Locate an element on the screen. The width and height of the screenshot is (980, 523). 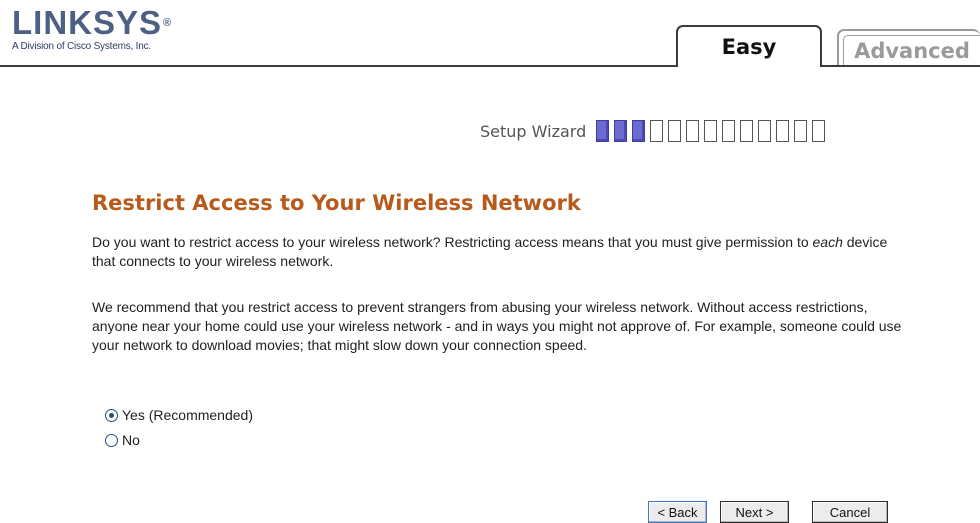
tab-advanced: Advanced is located at coordinates (908, 47).